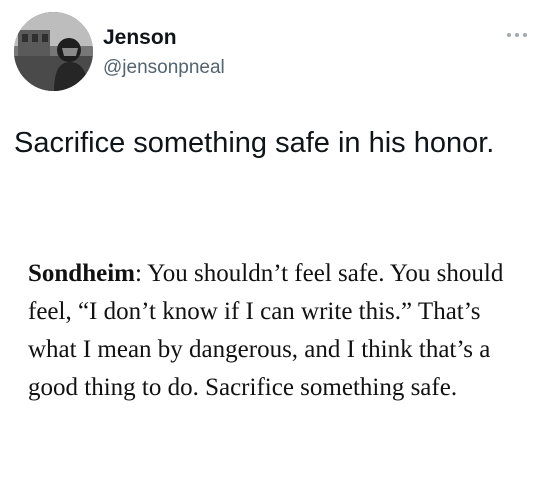 The height and width of the screenshot is (479, 540). I want to click on author-handle: @jensonpneal, so click(164, 67).